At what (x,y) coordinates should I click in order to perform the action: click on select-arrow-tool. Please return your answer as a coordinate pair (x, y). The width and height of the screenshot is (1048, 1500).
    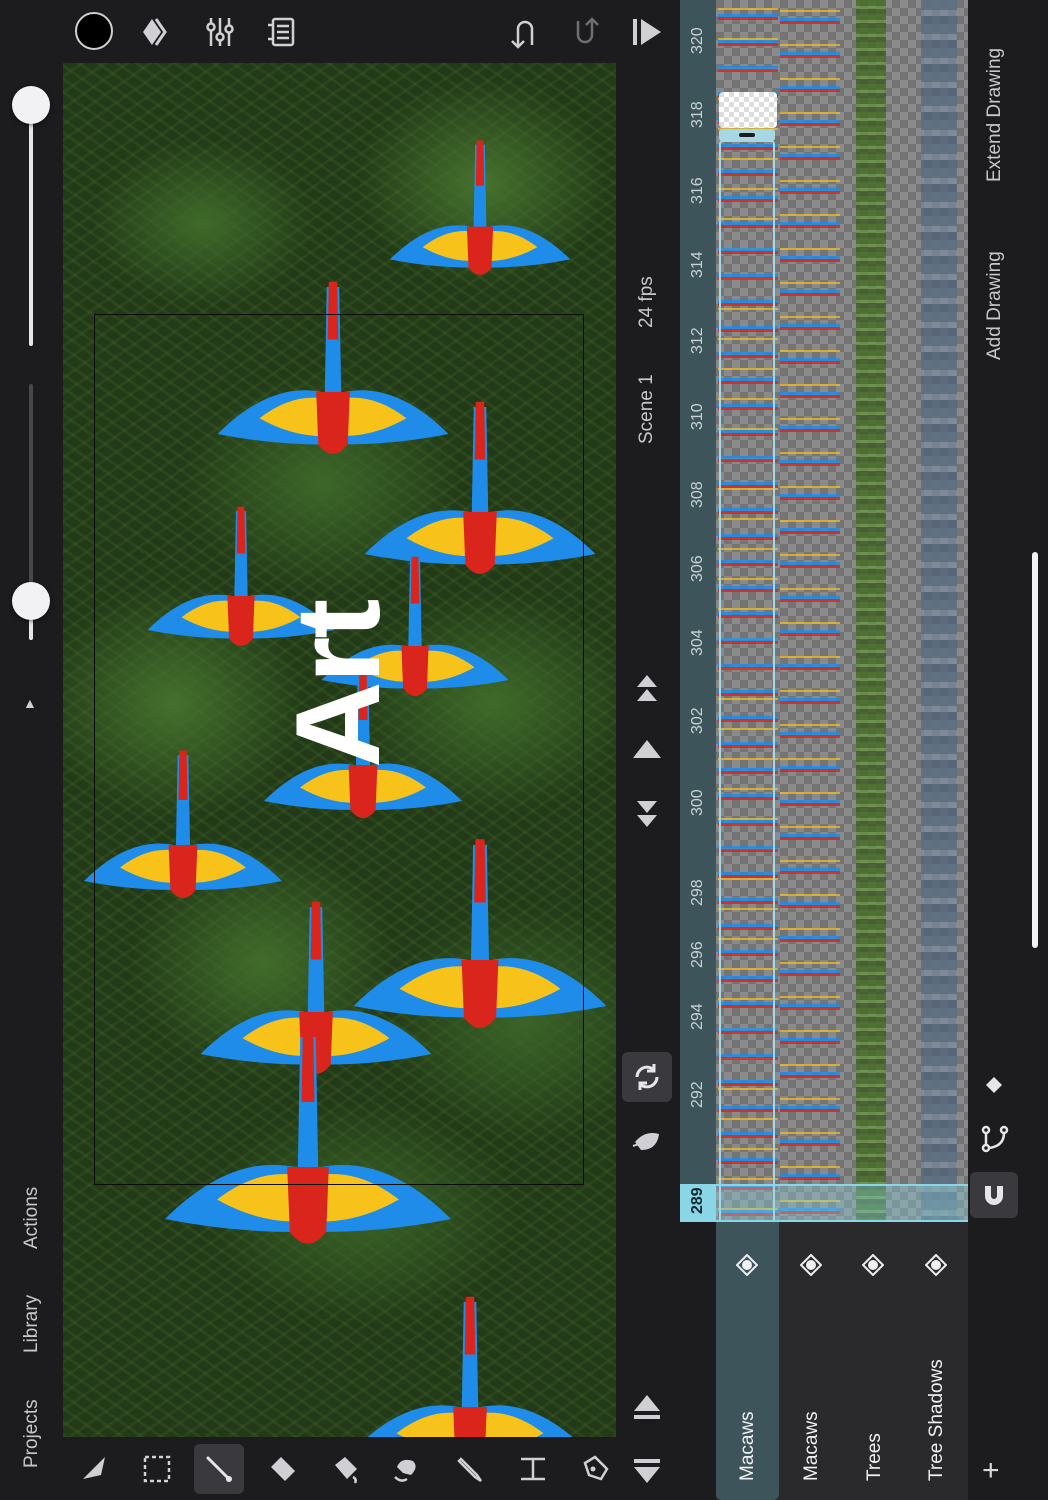
    Looking at the image, I should click on (95, 1469).